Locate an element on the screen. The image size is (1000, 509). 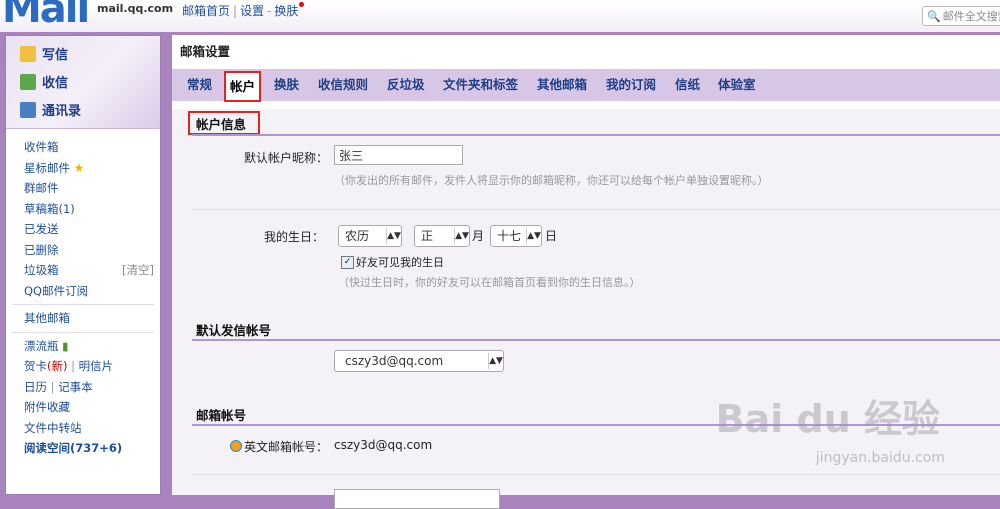
new-dot-icon is located at coordinates (302, 4).